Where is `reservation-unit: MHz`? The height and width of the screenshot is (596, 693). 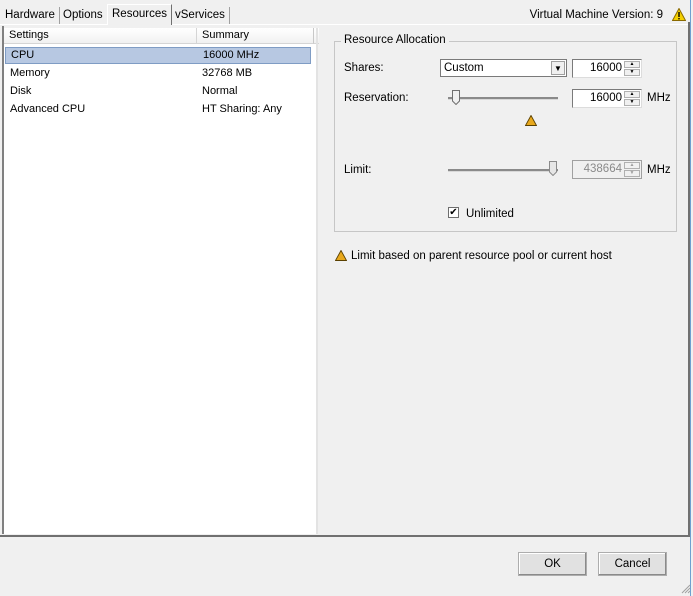 reservation-unit: MHz is located at coordinates (659, 98).